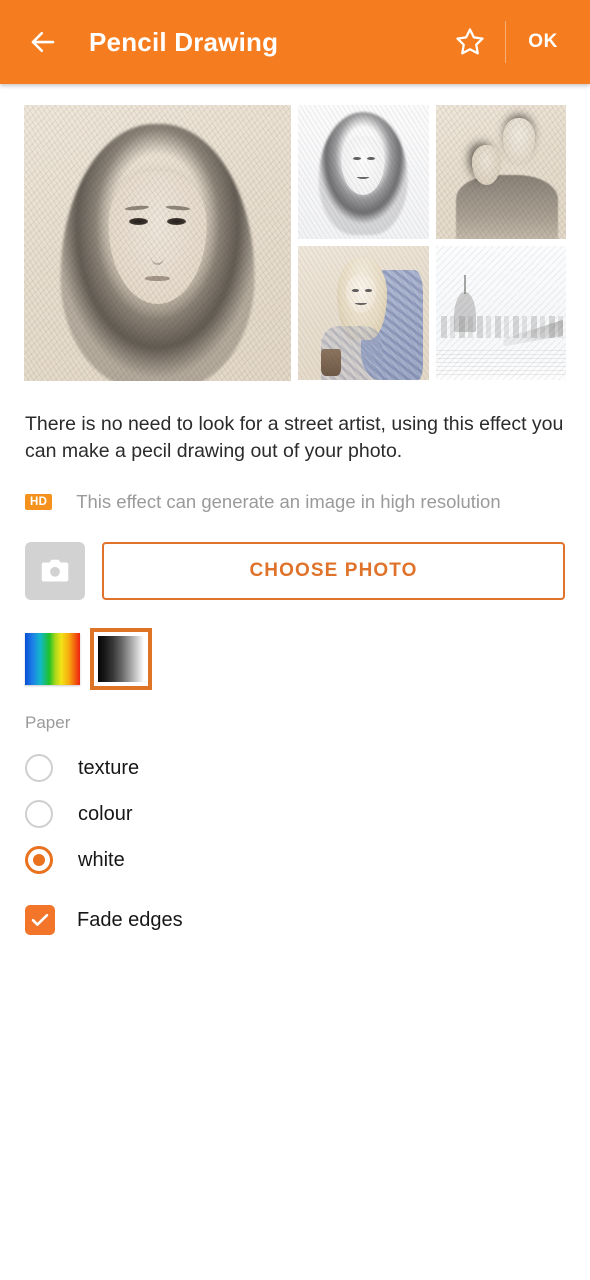  I want to click on check-icon, so click(40, 919).